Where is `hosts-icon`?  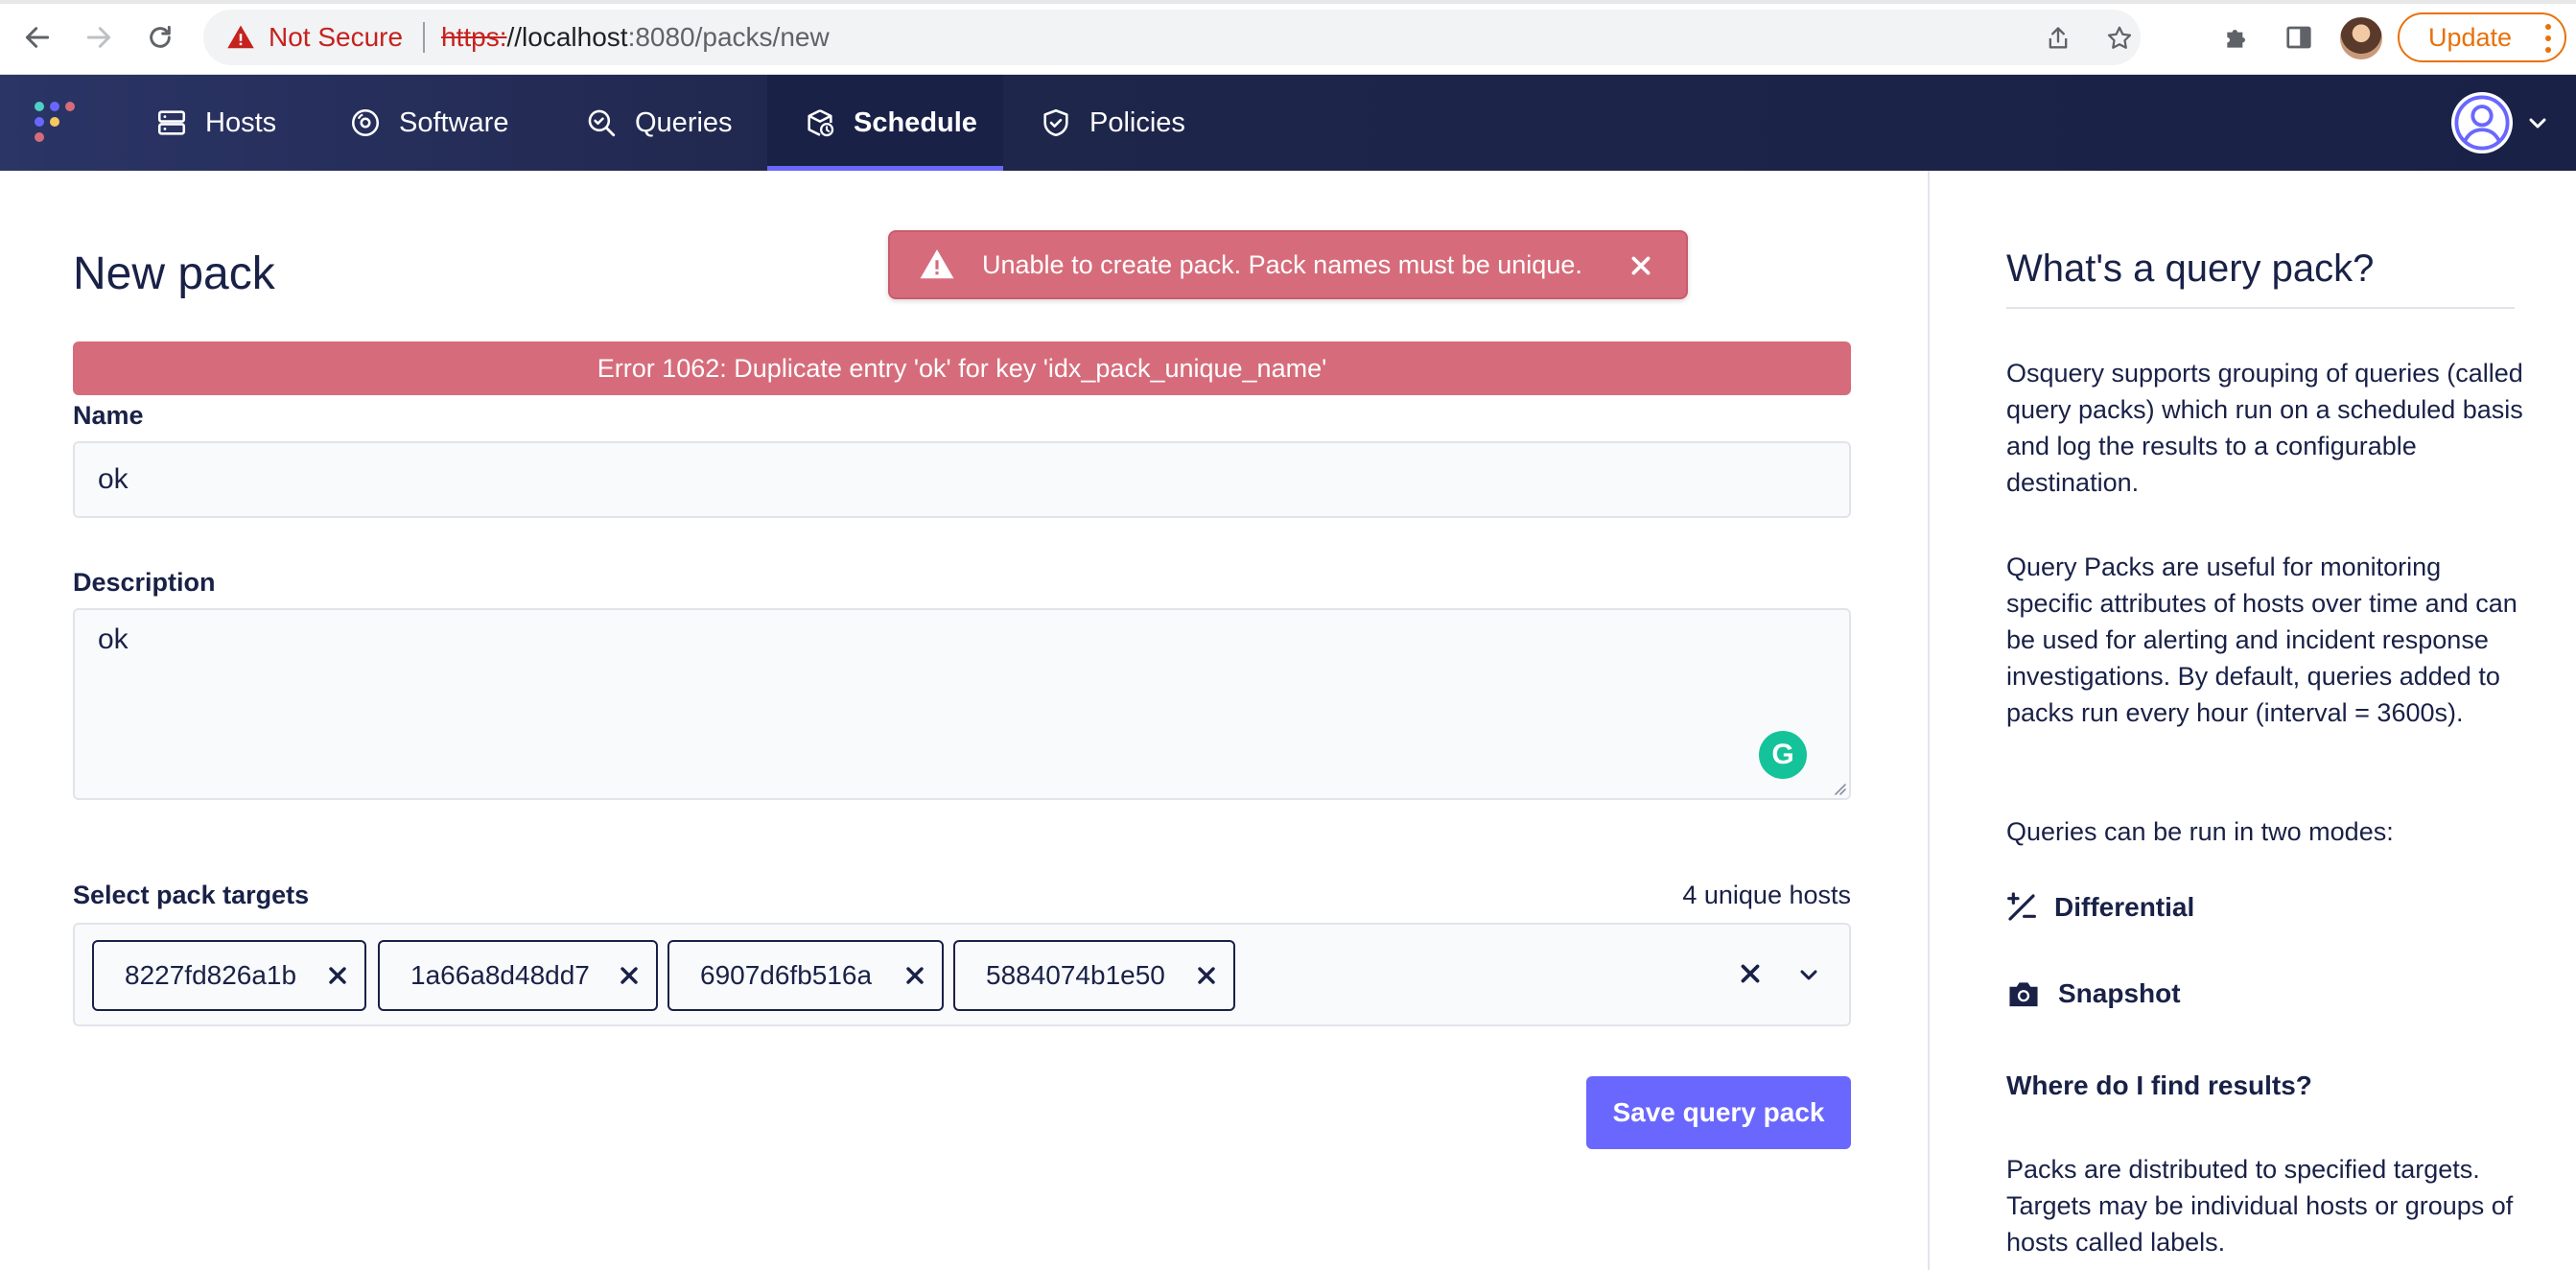 hosts-icon is located at coordinates (171, 122).